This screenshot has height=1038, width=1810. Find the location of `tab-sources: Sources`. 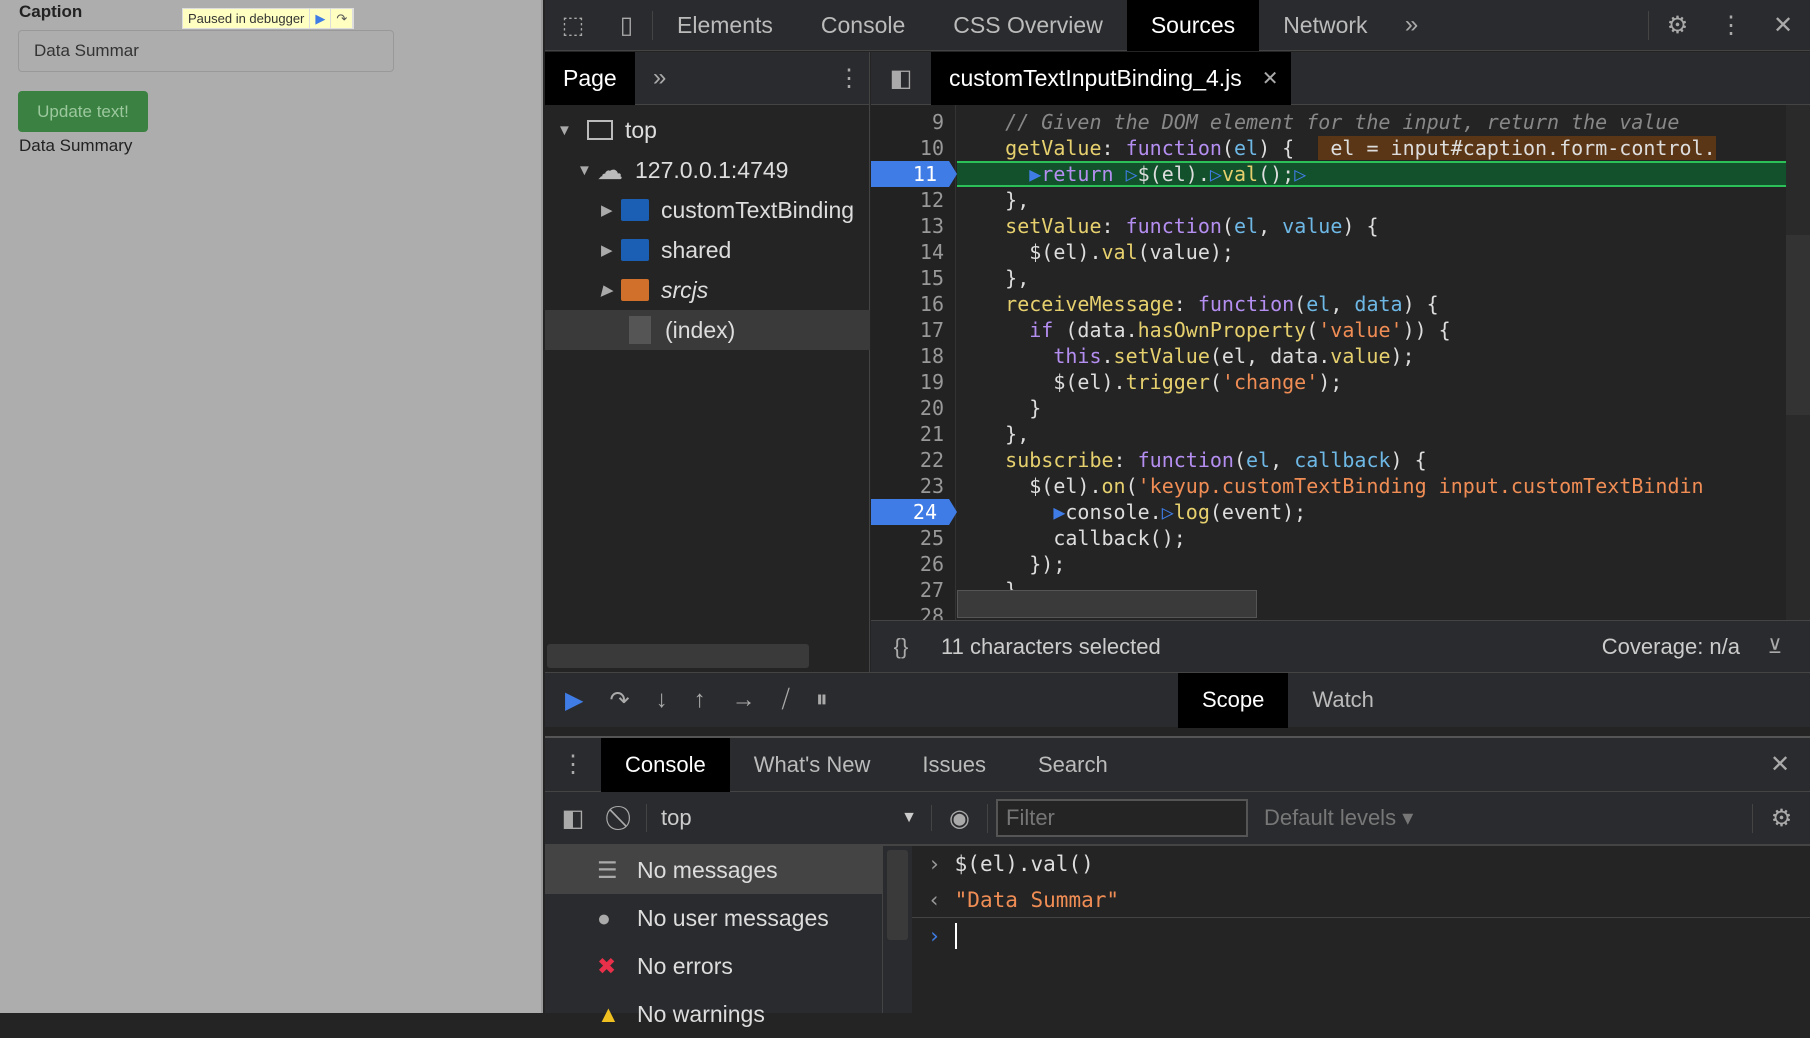

tab-sources: Sources is located at coordinates (1193, 25).